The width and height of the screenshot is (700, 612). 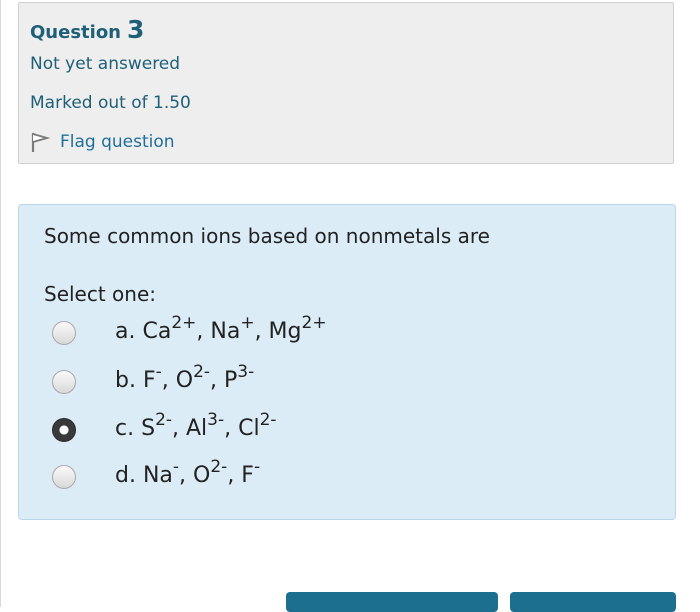 I want to click on answer-option-formula: Na-, O2-, F-, so click(x=201, y=472).